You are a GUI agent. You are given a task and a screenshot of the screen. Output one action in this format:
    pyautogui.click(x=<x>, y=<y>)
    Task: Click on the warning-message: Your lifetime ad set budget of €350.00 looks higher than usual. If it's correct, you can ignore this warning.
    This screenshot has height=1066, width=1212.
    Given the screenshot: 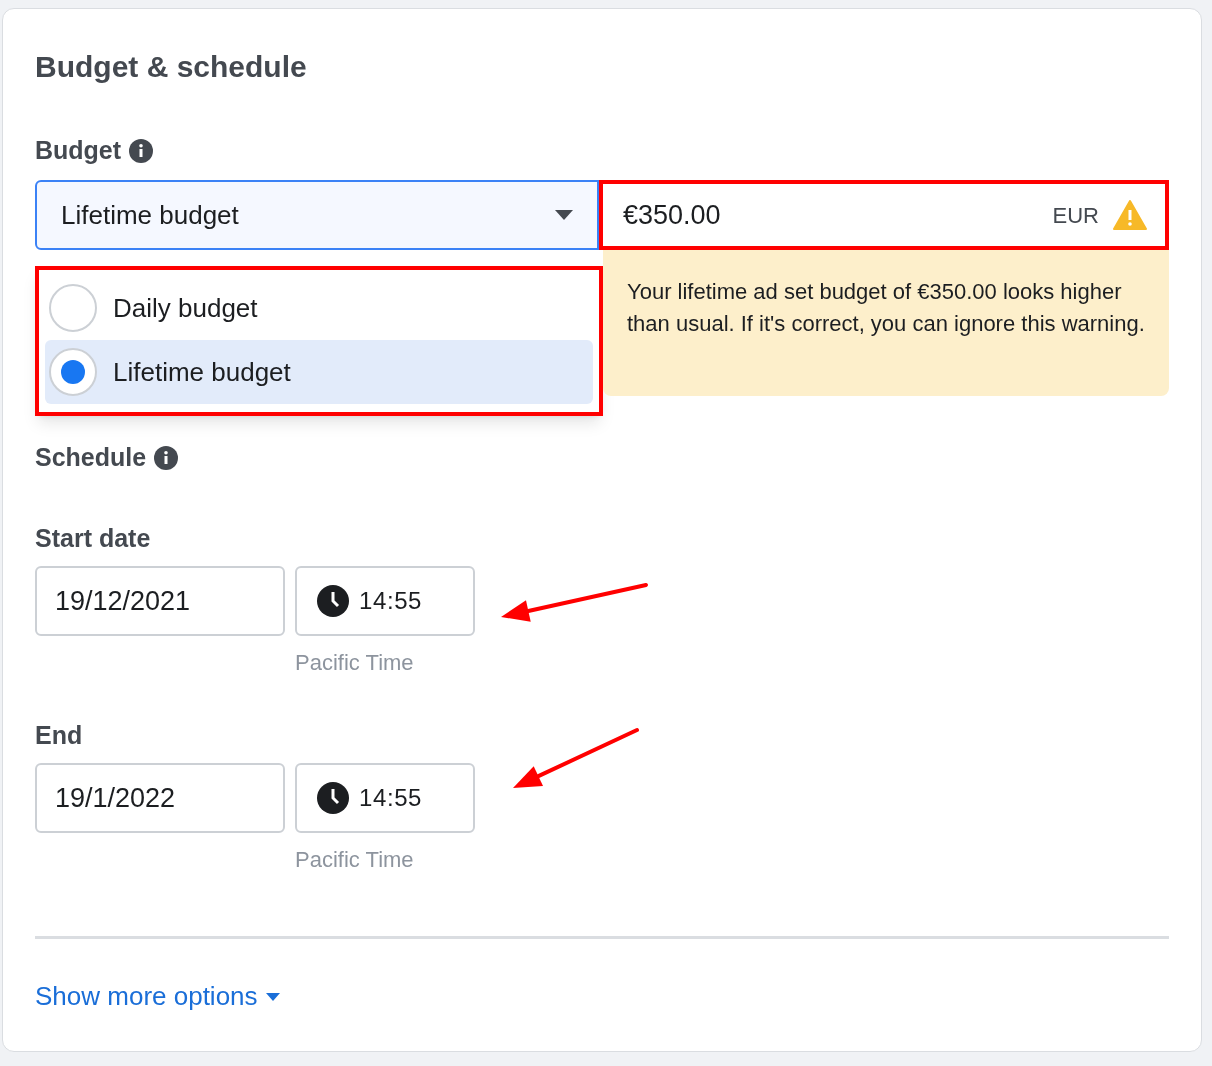 What is the action you would take?
    pyautogui.click(x=886, y=323)
    